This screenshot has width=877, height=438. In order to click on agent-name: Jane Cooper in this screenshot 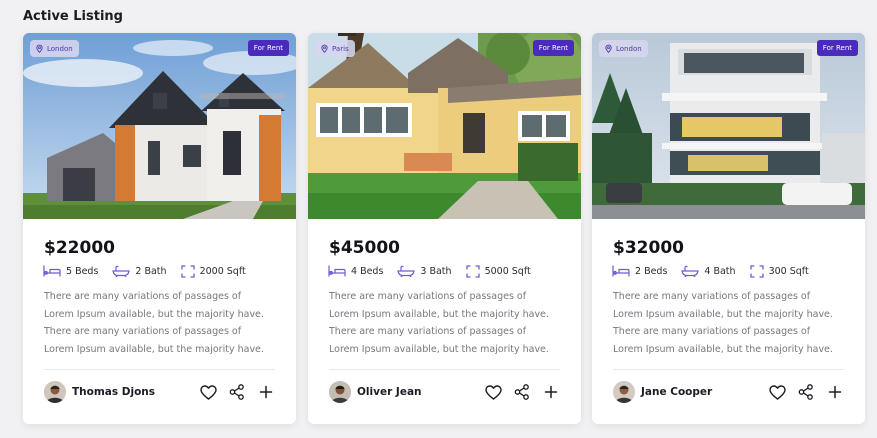, I will do `click(676, 392)`.